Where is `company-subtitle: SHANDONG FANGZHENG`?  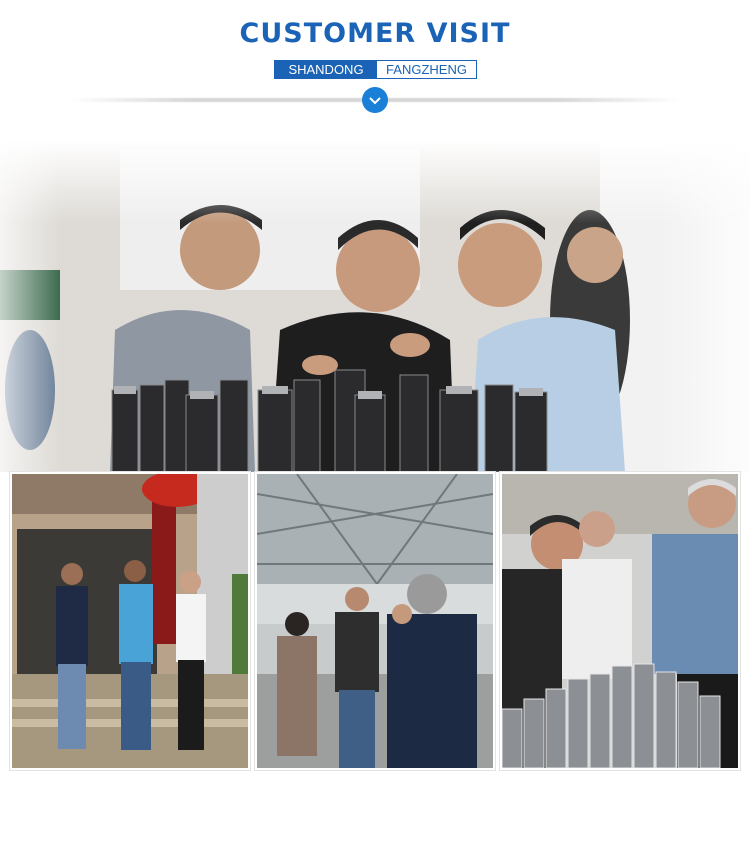 company-subtitle: SHANDONG FANGZHENG is located at coordinates (375, 69).